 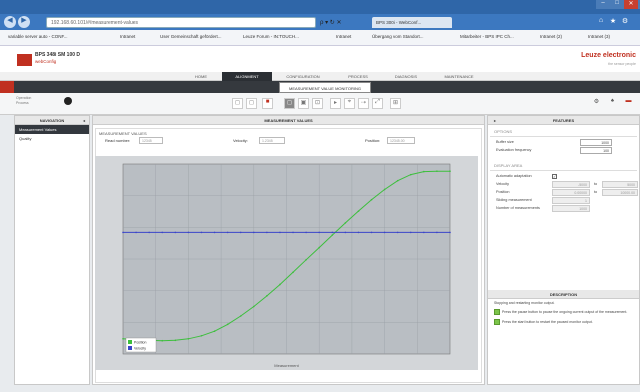 I want to click on expand-icon: ▸, so click(x=495, y=120).